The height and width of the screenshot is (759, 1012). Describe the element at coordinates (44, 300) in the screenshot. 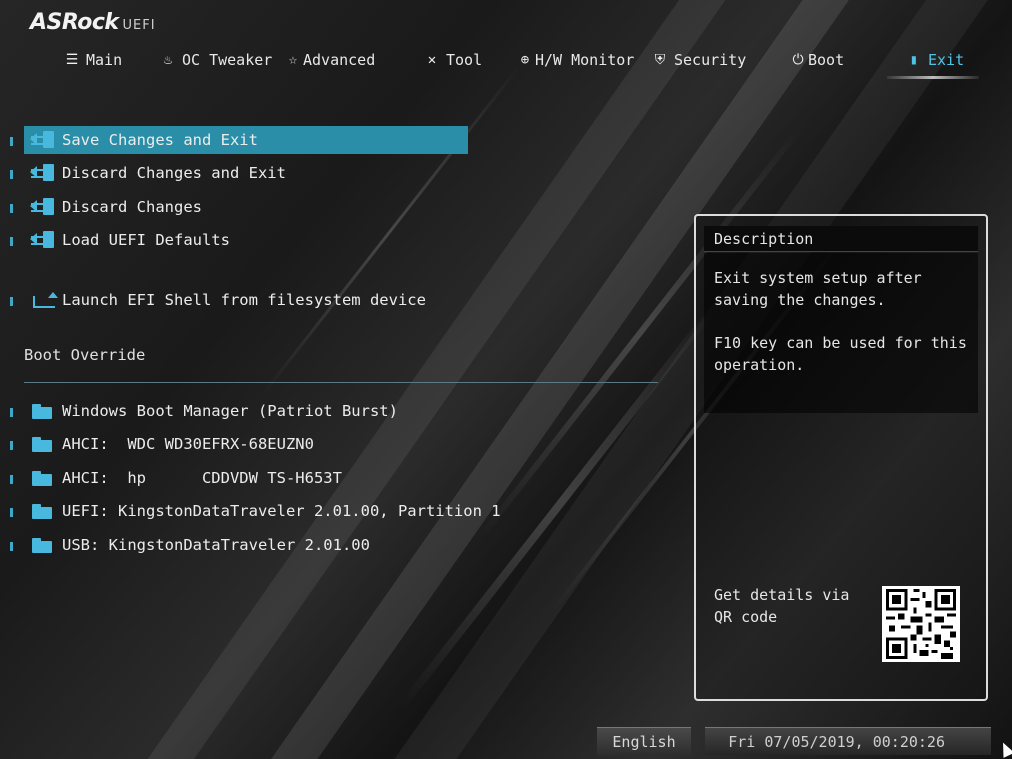

I see `shell-arrow-icon` at that location.